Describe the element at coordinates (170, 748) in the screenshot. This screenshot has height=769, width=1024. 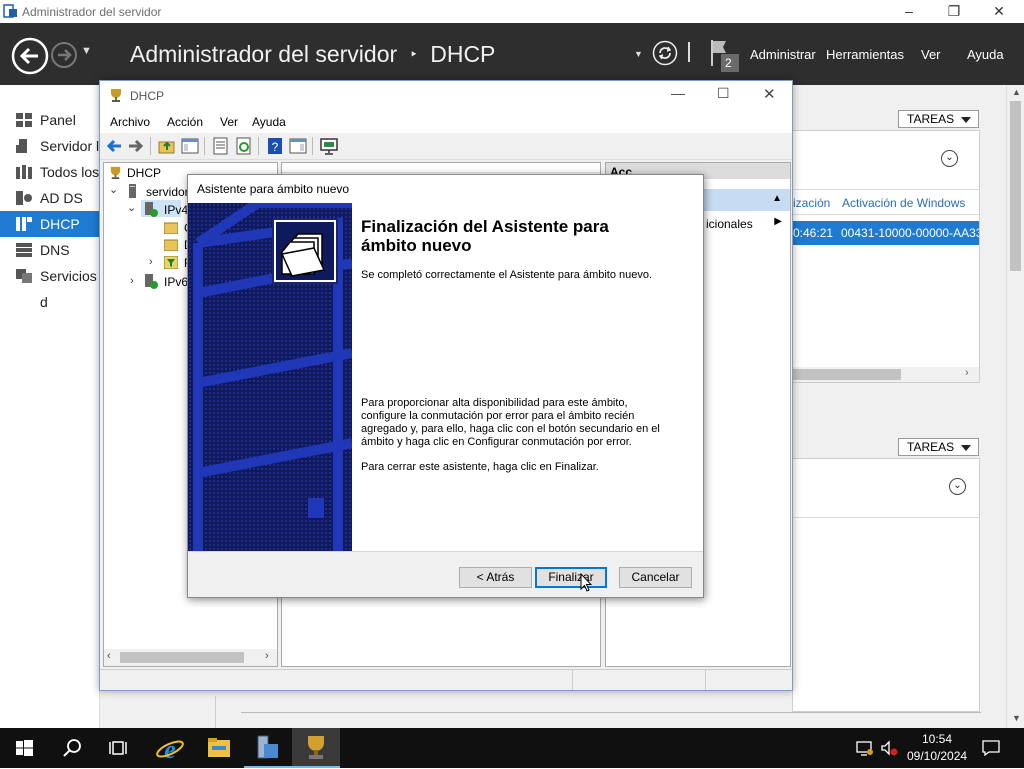
I see `internet-explorer-icon: e` at that location.